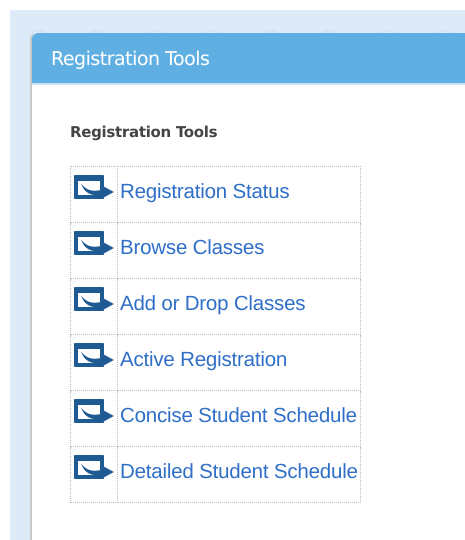 Image resolution: width=465 pixels, height=540 pixels. What do you see at coordinates (144, 132) in the screenshot?
I see `section-heading: Registration Tools` at bounding box center [144, 132].